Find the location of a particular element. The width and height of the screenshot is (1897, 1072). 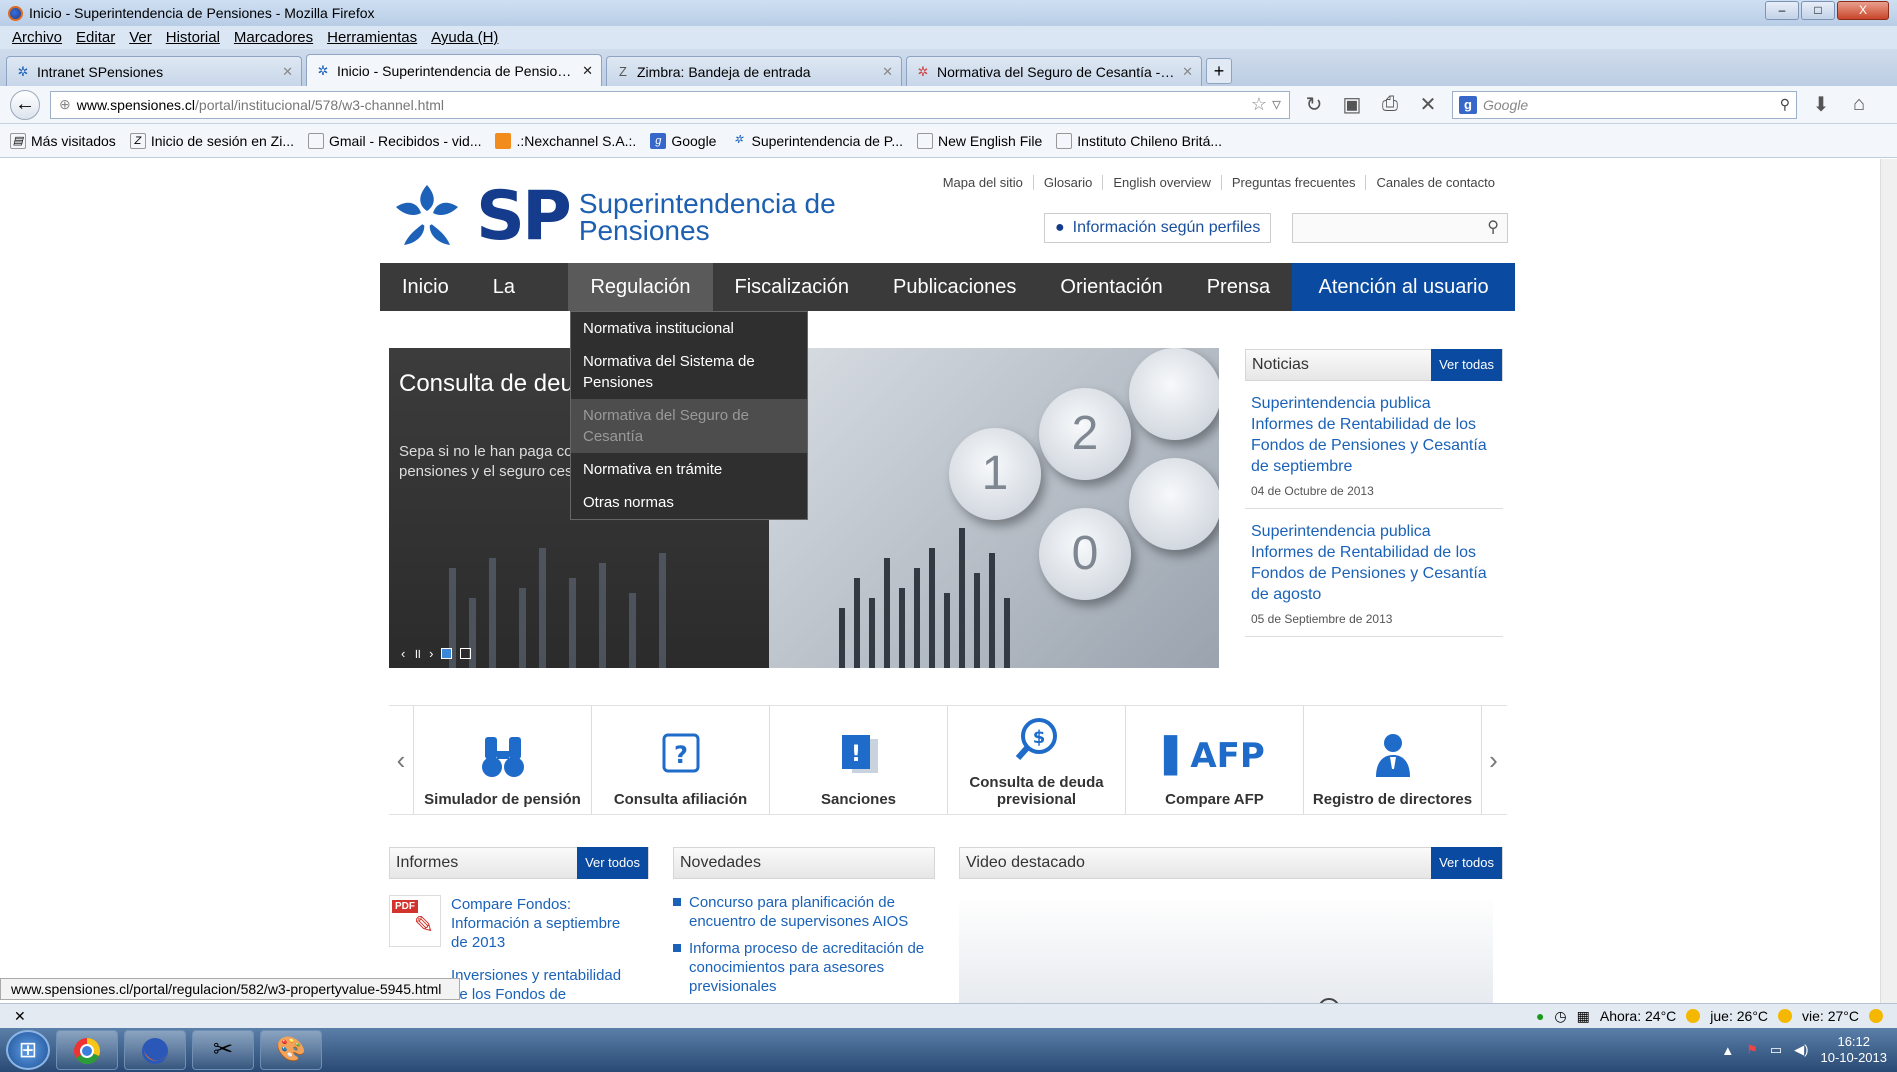

video-player is located at coordinates (1226, 951).